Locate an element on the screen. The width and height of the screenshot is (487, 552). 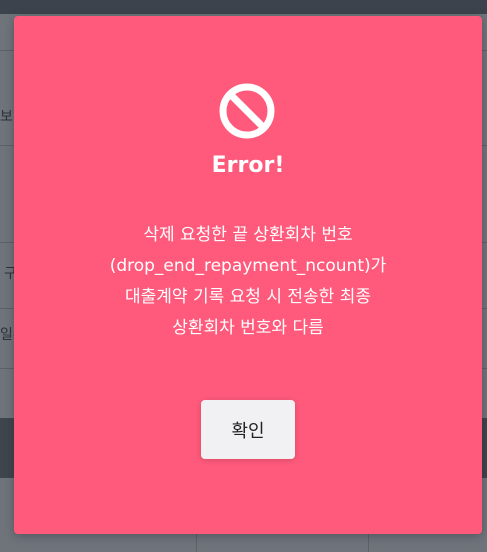
table-cell-label: 보 is located at coordinates (6, 117).